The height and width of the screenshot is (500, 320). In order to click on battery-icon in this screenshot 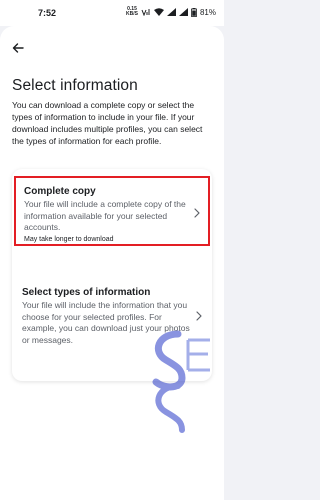, I will do `click(194, 12)`.